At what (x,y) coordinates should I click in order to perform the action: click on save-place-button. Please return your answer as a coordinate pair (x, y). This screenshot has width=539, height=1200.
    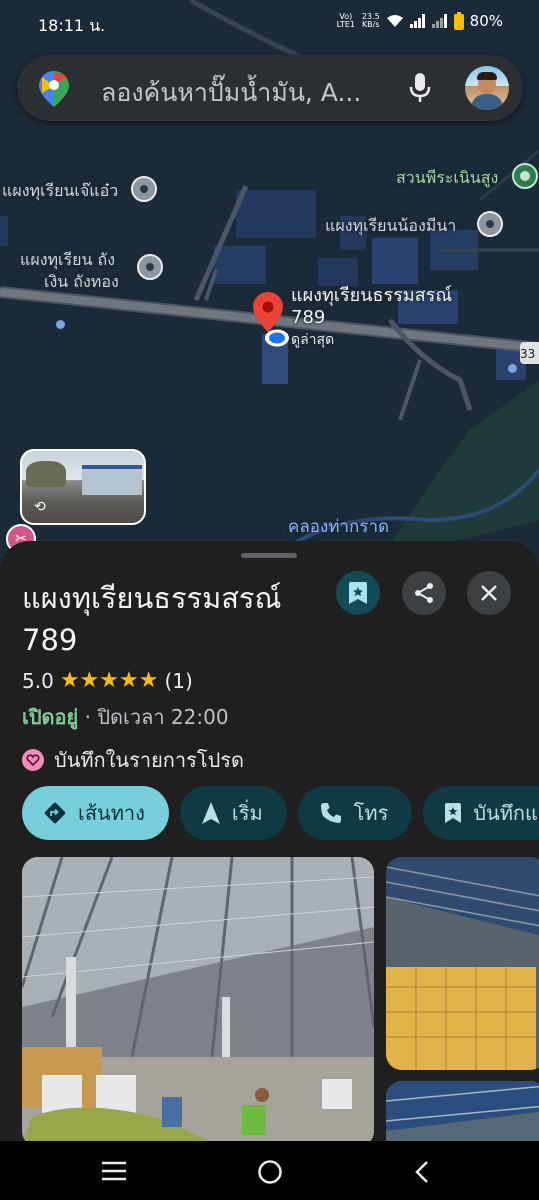
    Looking at the image, I should click on (358, 593).